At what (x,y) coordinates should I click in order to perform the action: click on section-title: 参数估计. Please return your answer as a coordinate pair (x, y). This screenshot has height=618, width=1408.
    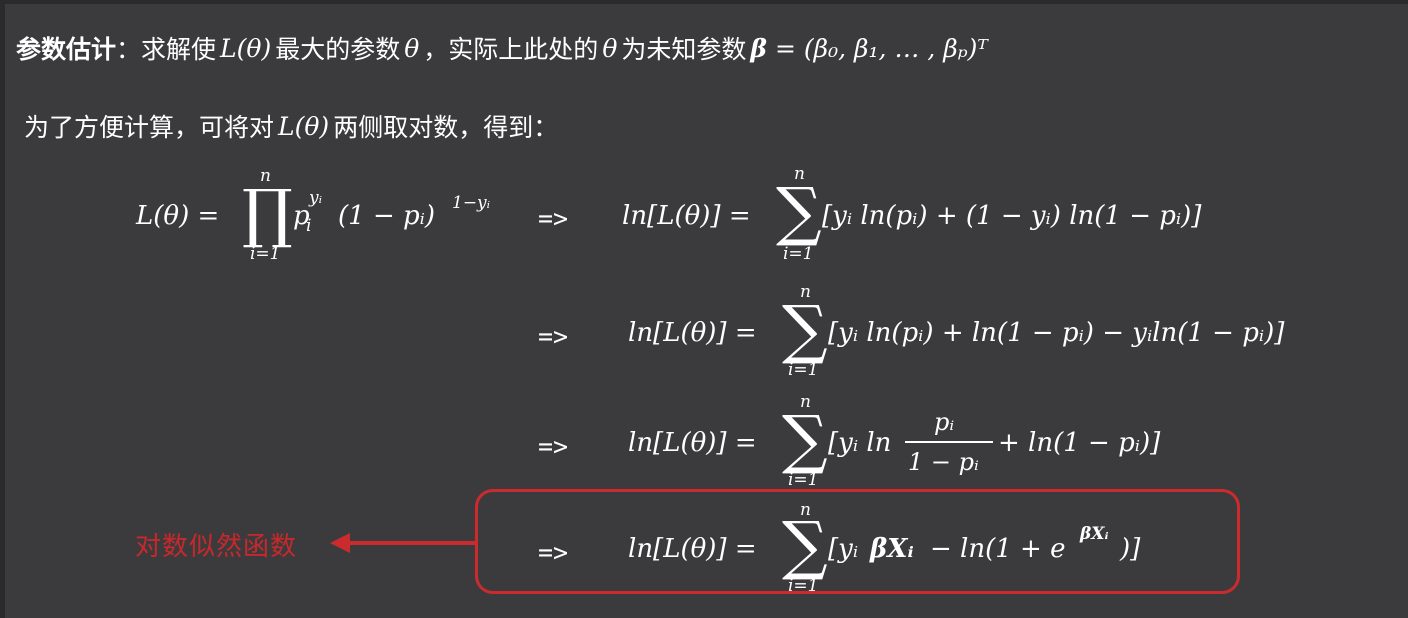
    Looking at the image, I should click on (66, 49).